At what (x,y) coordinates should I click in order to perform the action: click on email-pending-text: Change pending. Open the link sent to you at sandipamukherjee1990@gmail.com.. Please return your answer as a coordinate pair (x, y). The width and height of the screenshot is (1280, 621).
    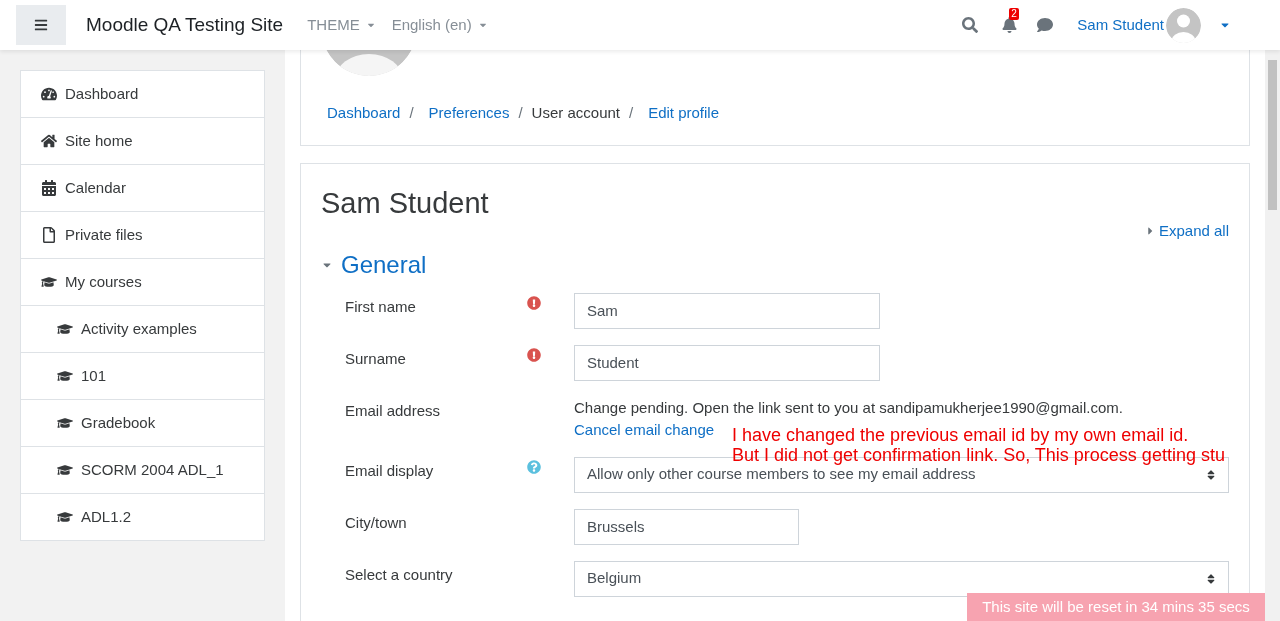
    Looking at the image, I should click on (848, 407).